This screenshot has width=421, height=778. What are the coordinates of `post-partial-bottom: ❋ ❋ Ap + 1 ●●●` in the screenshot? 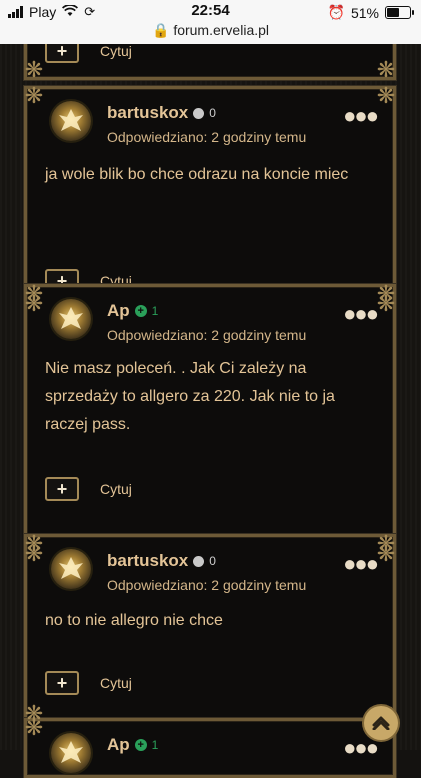 It's located at (210, 746).